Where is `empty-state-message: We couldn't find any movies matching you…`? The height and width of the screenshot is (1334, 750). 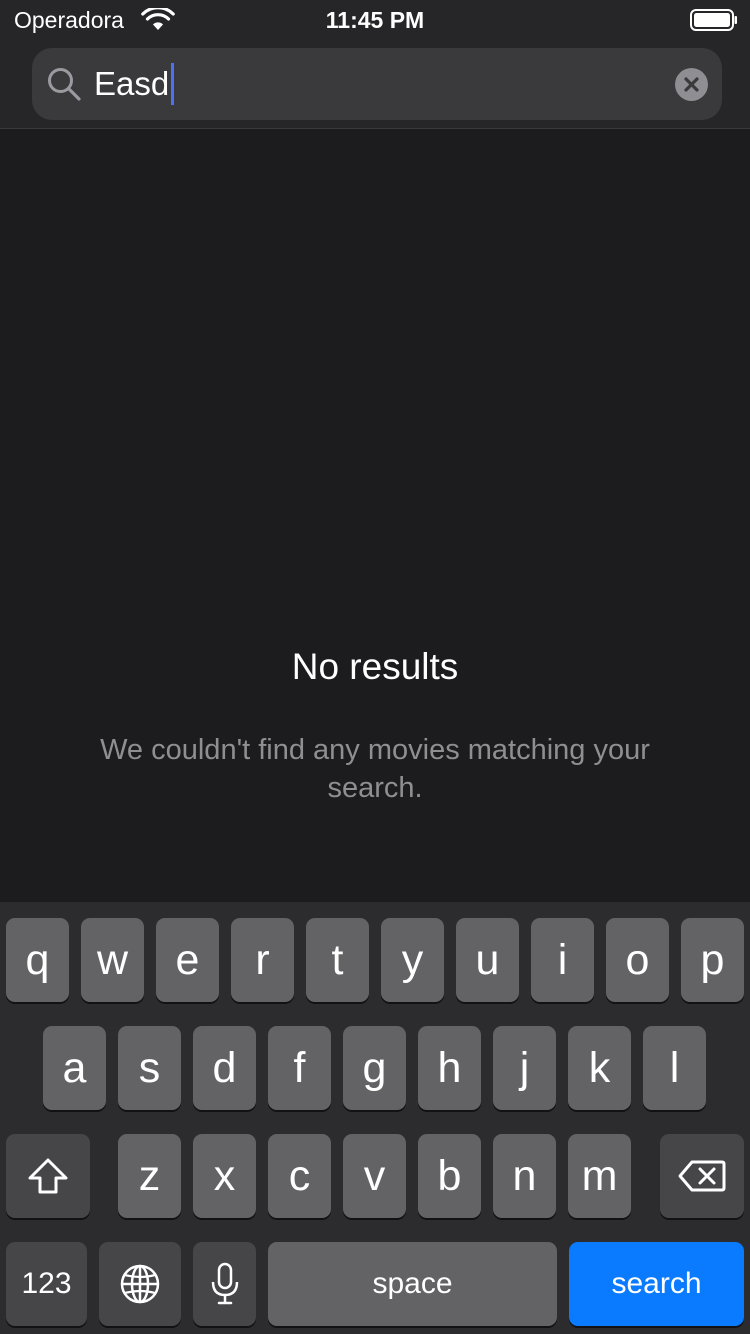
empty-state-message: We couldn't find any movies matching you… is located at coordinates (375, 769).